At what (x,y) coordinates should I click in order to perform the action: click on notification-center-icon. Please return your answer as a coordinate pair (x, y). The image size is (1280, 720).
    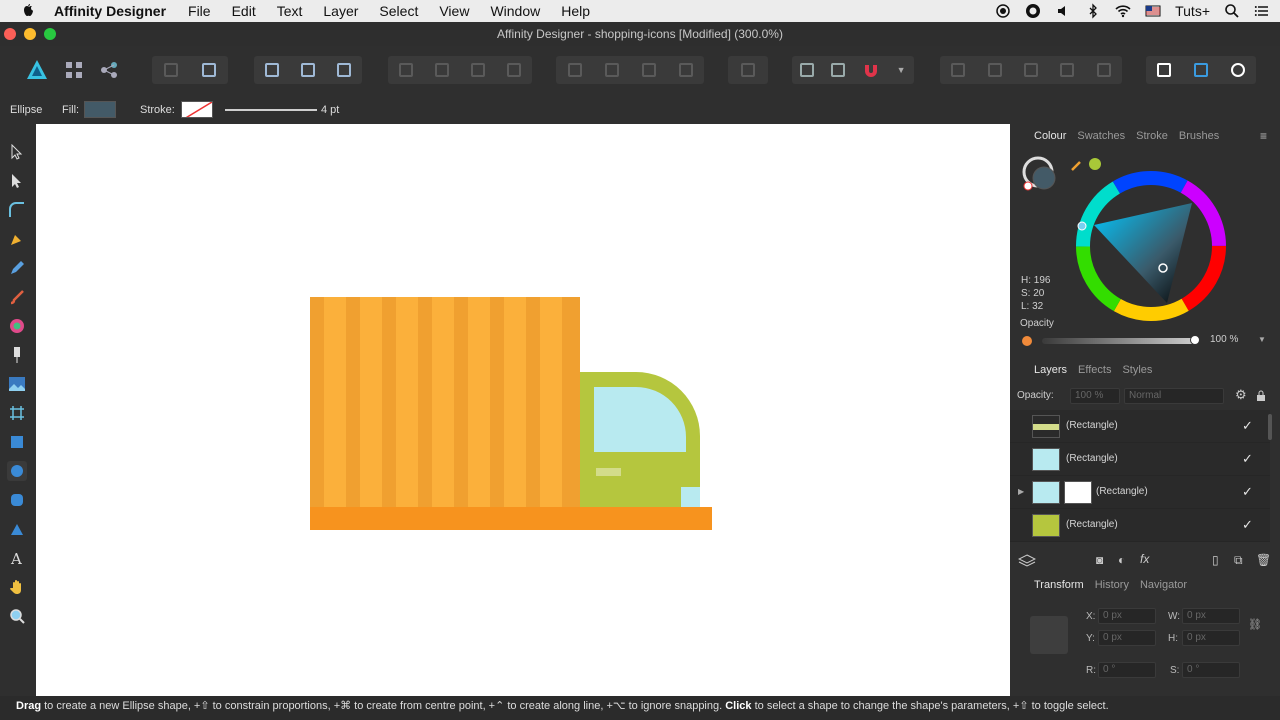
    Looking at the image, I should click on (1262, 11).